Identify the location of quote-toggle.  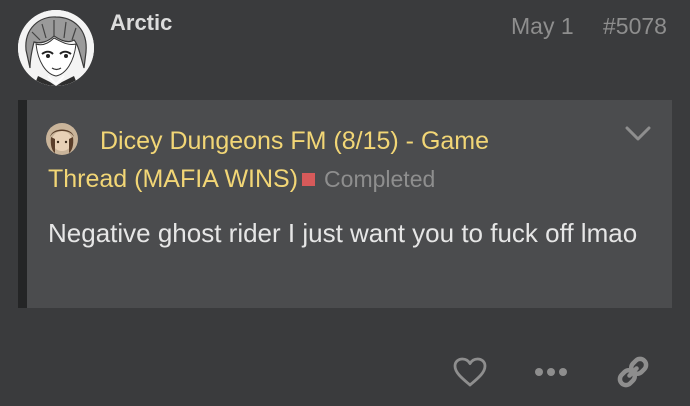
(638, 134).